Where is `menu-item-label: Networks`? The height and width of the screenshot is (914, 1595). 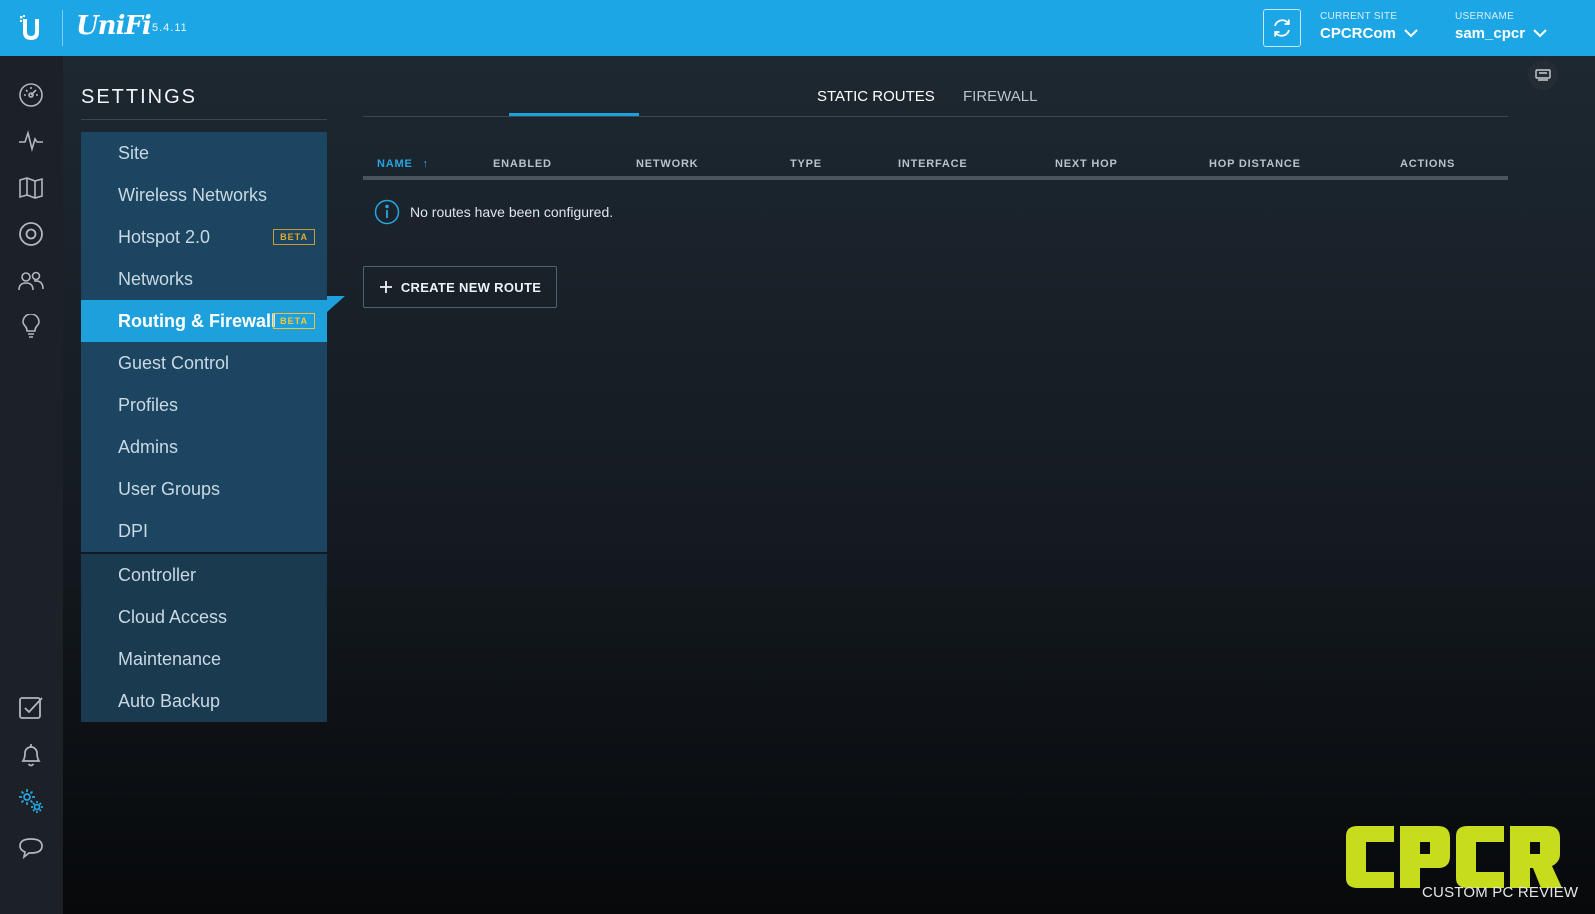 menu-item-label: Networks is located at coordinates (156, 278).